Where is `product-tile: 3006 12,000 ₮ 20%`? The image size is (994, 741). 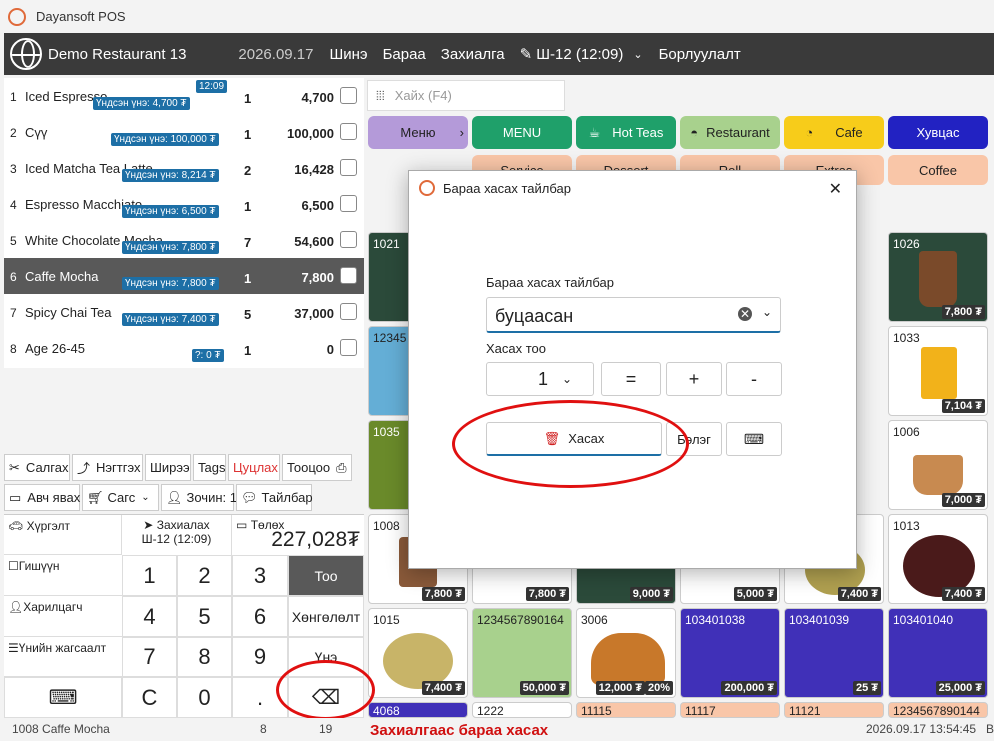 product-tile: 3006 12,000 ₮ 20% is located at coordinates (626, 653).